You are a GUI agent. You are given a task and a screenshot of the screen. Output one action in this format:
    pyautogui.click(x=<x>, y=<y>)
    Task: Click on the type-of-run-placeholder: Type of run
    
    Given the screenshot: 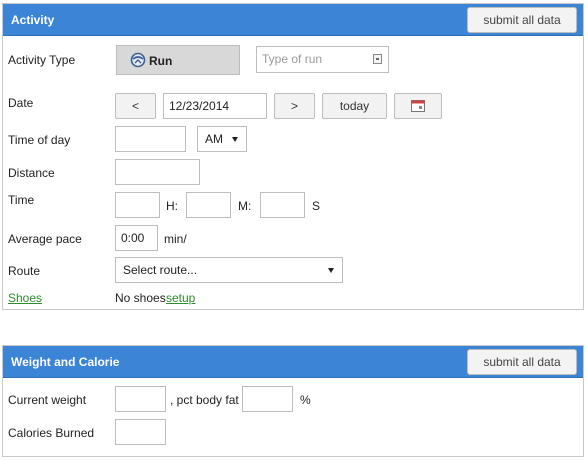 What is the action you would take?
    pyautogui.click(x=292, y=59)
    